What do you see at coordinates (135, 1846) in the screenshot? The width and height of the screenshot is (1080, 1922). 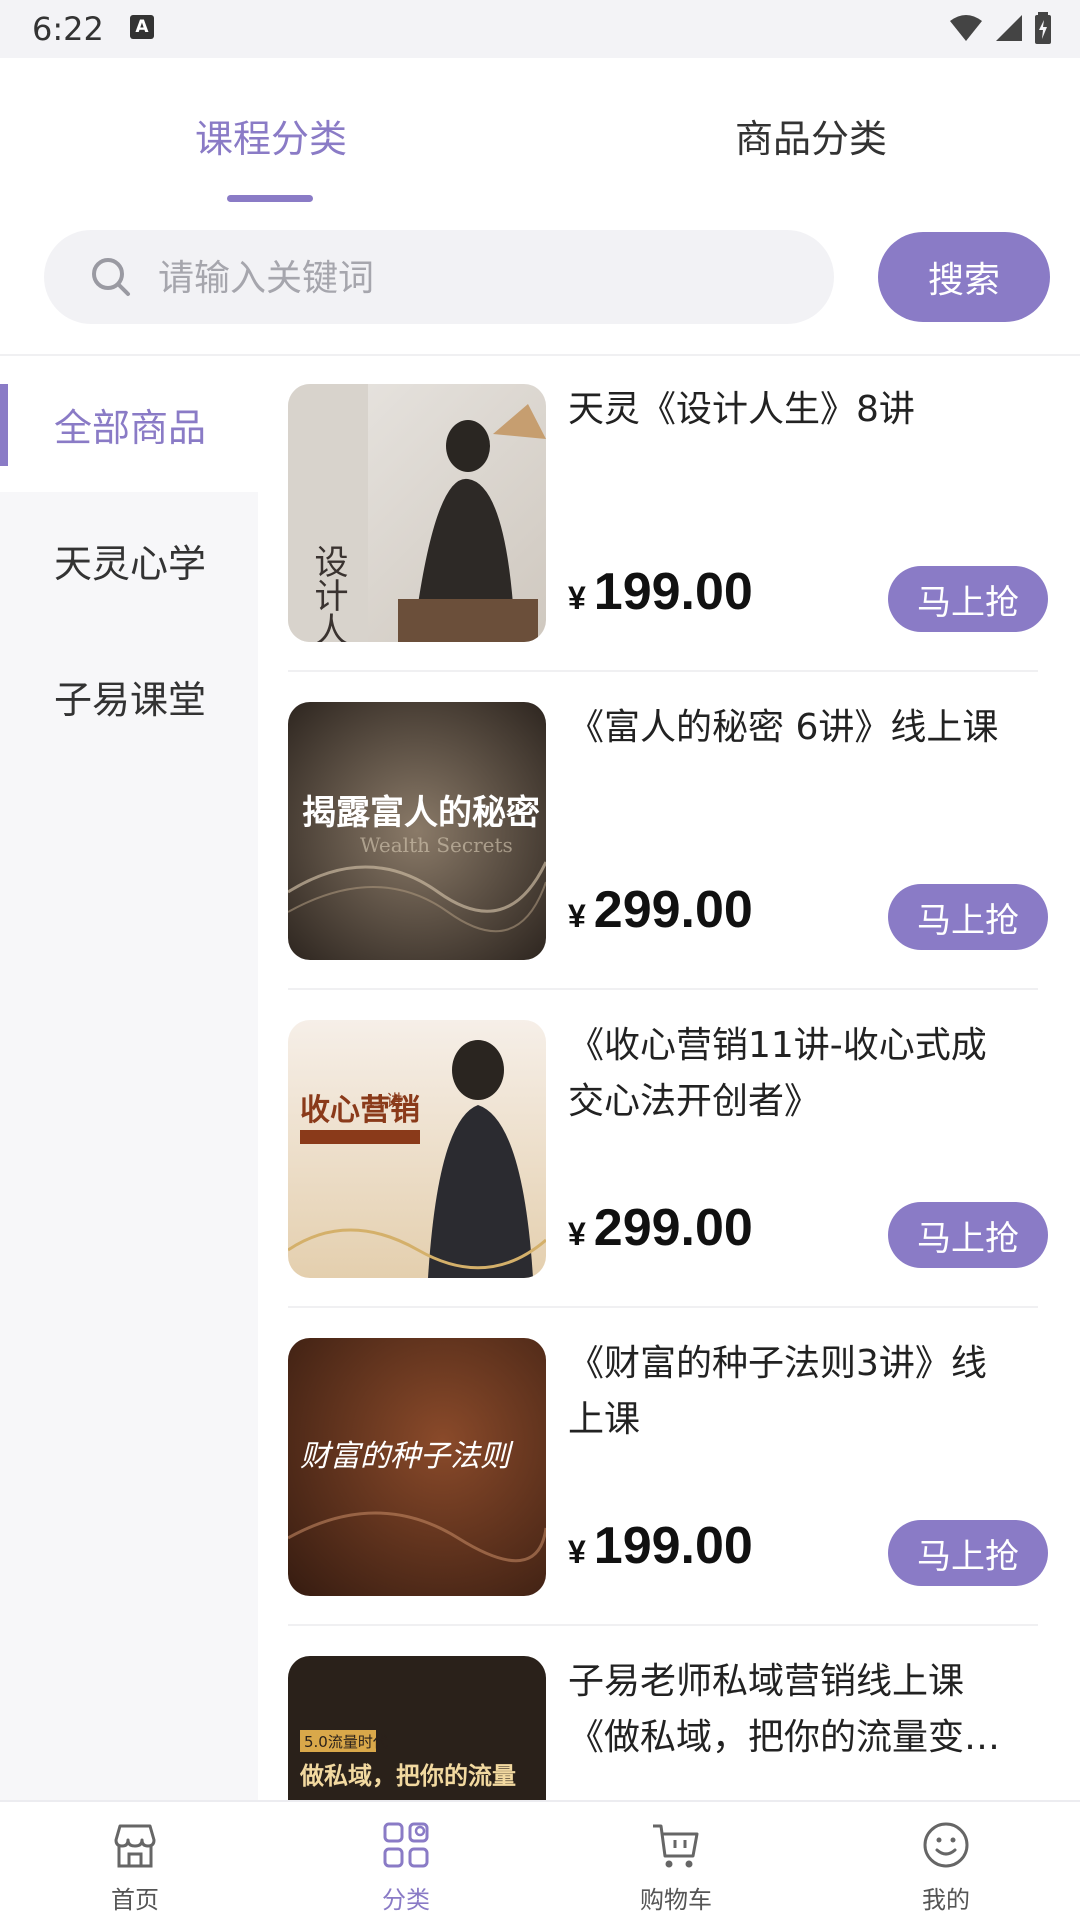 I see `home-store-icon` at bounding box center [135, 1846].